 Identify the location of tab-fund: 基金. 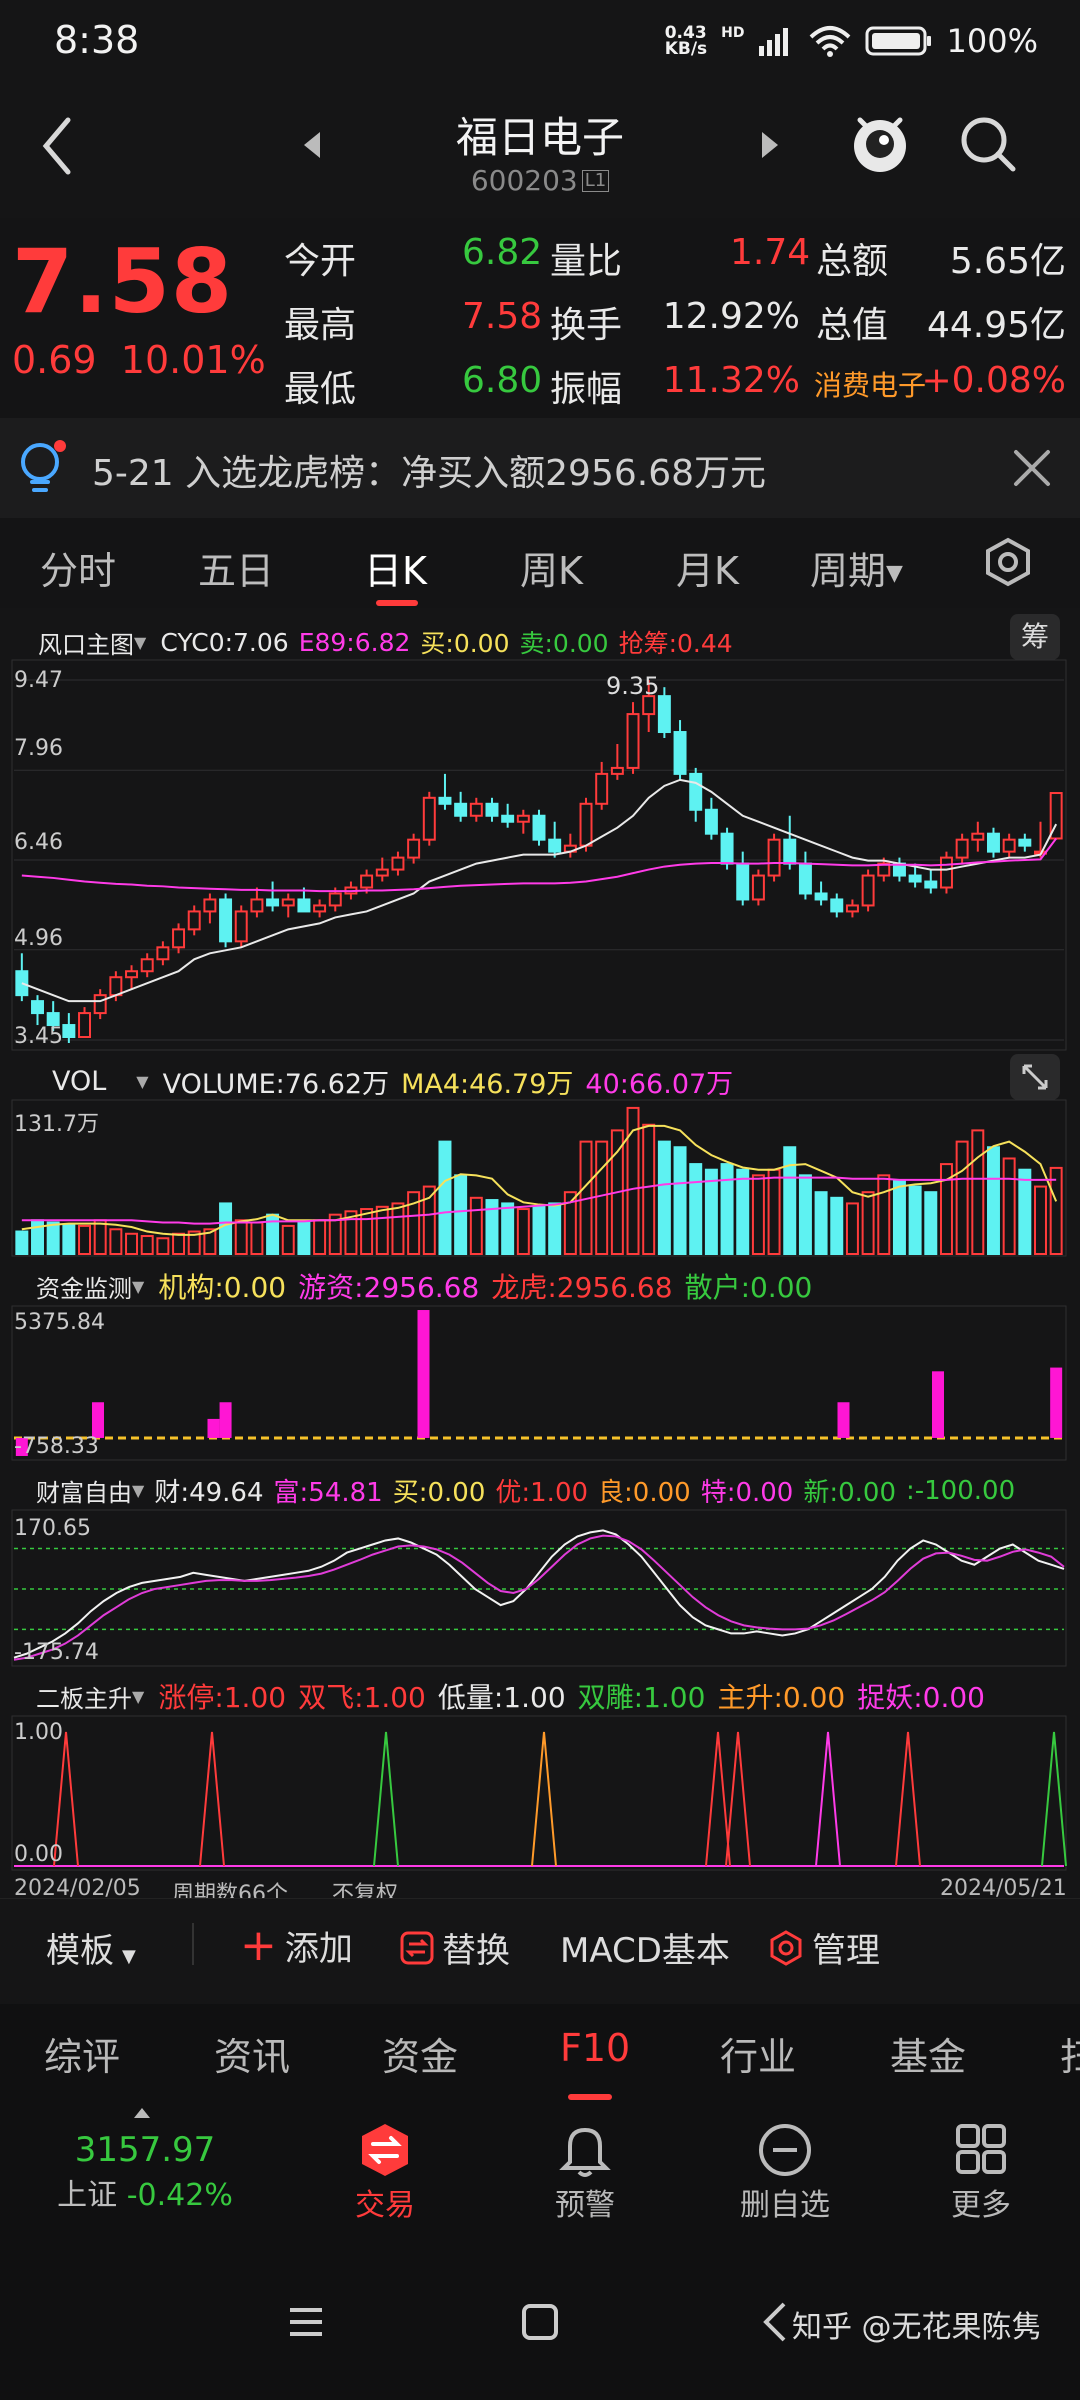
(928, 2053).